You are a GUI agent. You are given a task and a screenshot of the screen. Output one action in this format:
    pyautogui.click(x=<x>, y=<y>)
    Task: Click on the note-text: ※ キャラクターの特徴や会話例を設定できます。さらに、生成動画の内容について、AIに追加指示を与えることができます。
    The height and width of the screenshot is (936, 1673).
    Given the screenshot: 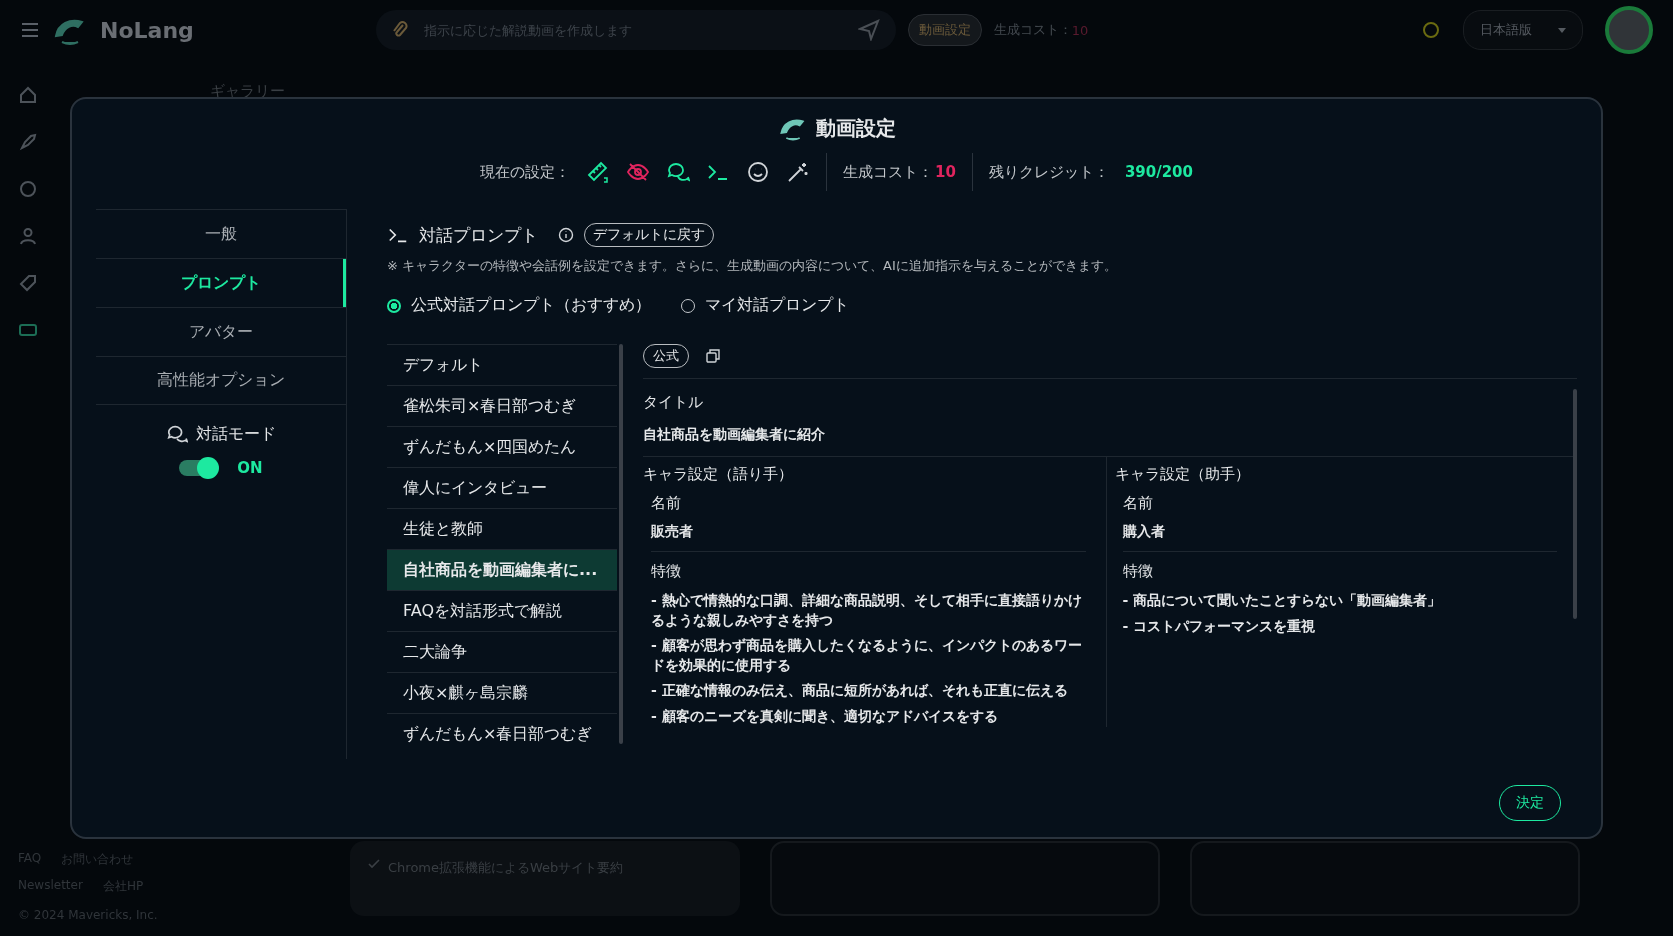 What is the action you would take?
    pyautogui.click(x=752, y=266)
    